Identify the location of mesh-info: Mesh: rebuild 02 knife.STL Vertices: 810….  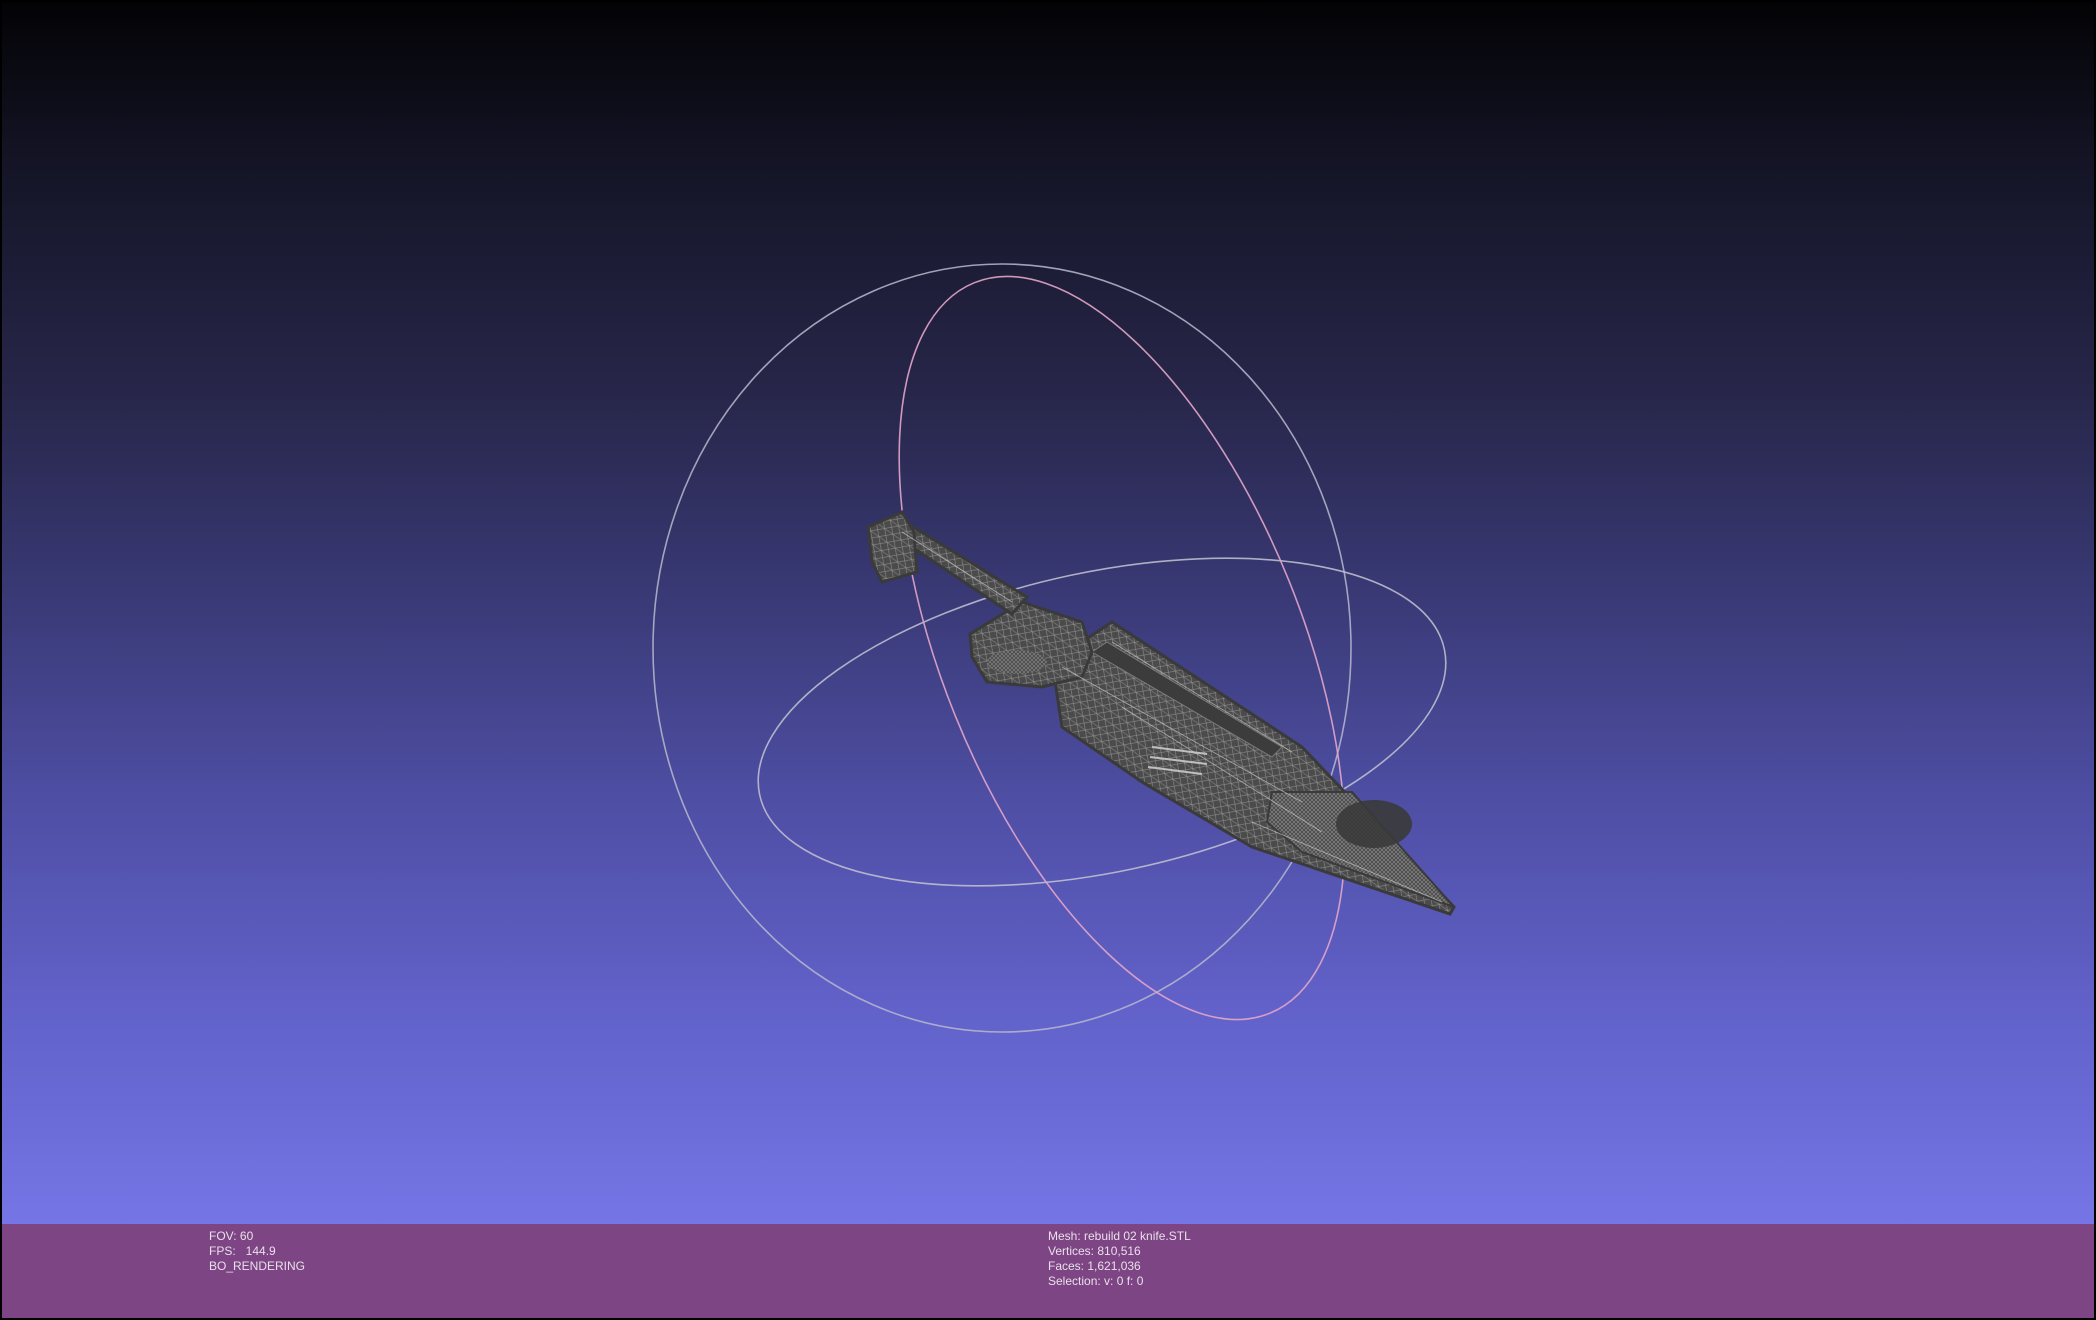
(1119, 1259).